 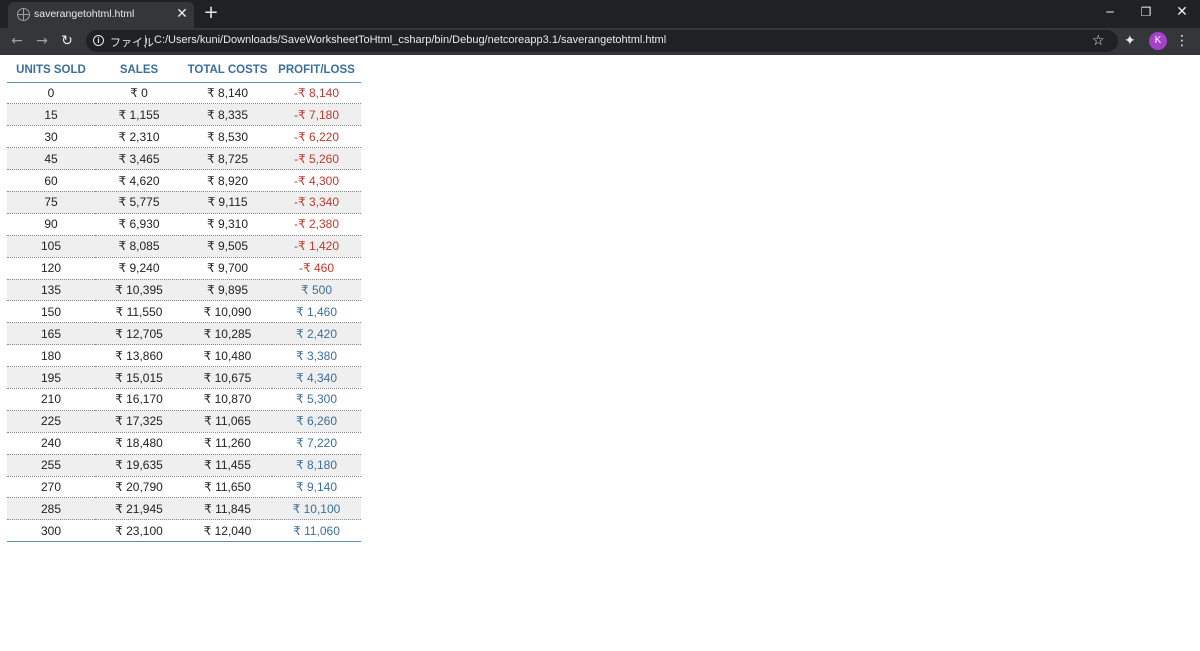 I want to click on table-row: 30 ₹ 2,310 ₹ 8,530 -₹ 6,220, so click(x=184, y=137).